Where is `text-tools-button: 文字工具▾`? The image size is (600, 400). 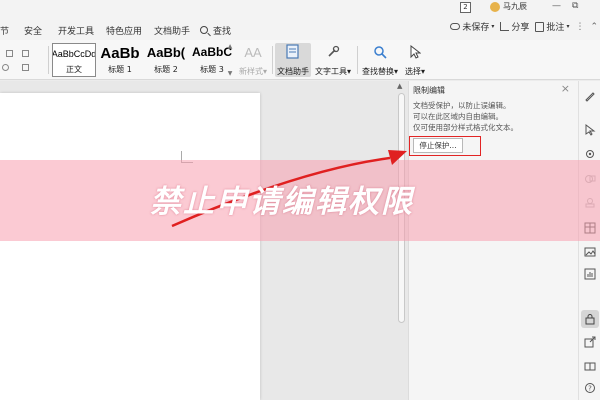
text-tools-button: 文字工具▾ is located at coordinates (333, 60).